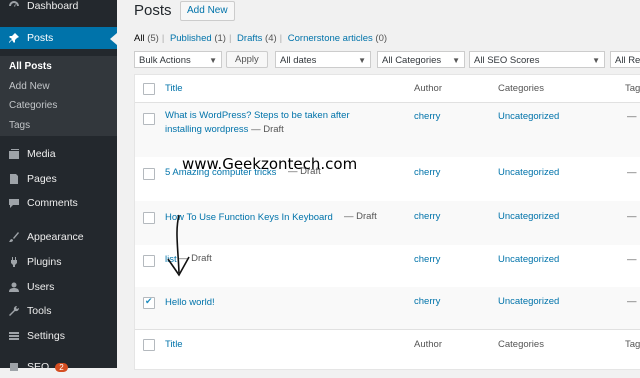 This screenshot has width=640, height=378. I want to click on submenu-categories: Categories, so click(33, 105).